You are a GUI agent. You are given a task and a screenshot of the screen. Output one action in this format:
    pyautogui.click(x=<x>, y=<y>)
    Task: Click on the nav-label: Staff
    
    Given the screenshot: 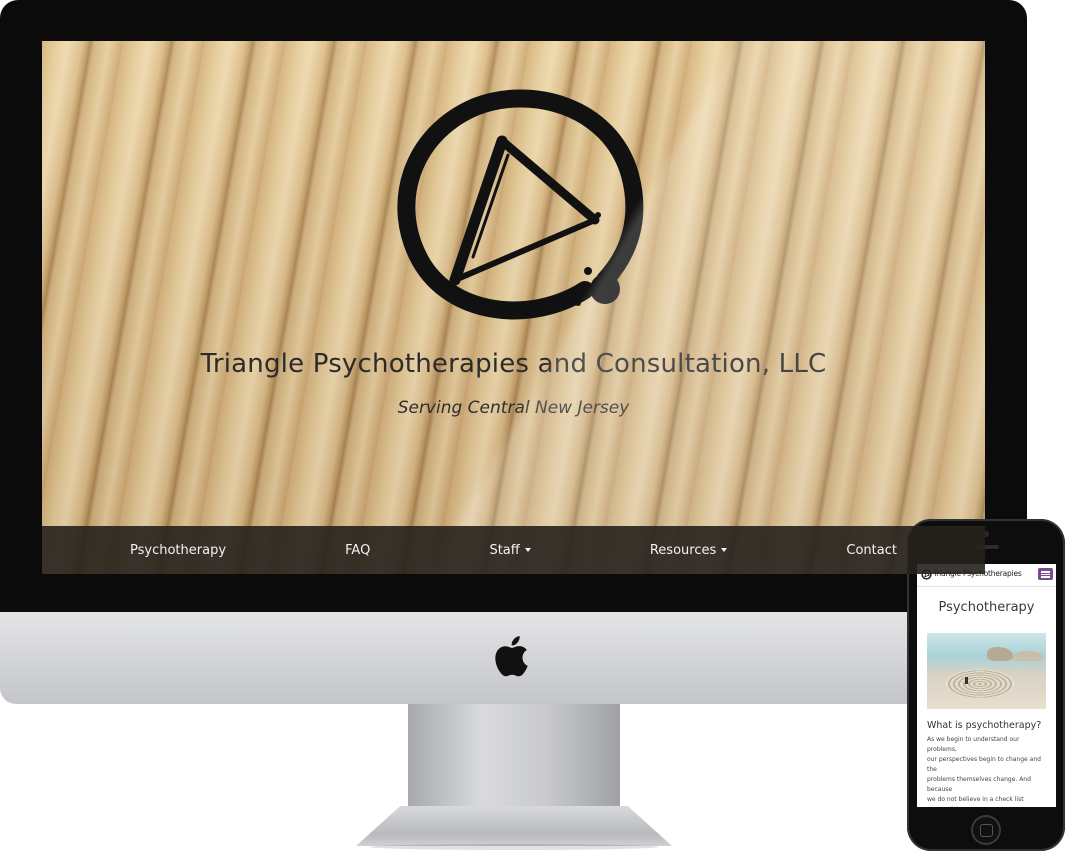 What is the action you would take?
    pyautogui.click(x=504, y=550)
    